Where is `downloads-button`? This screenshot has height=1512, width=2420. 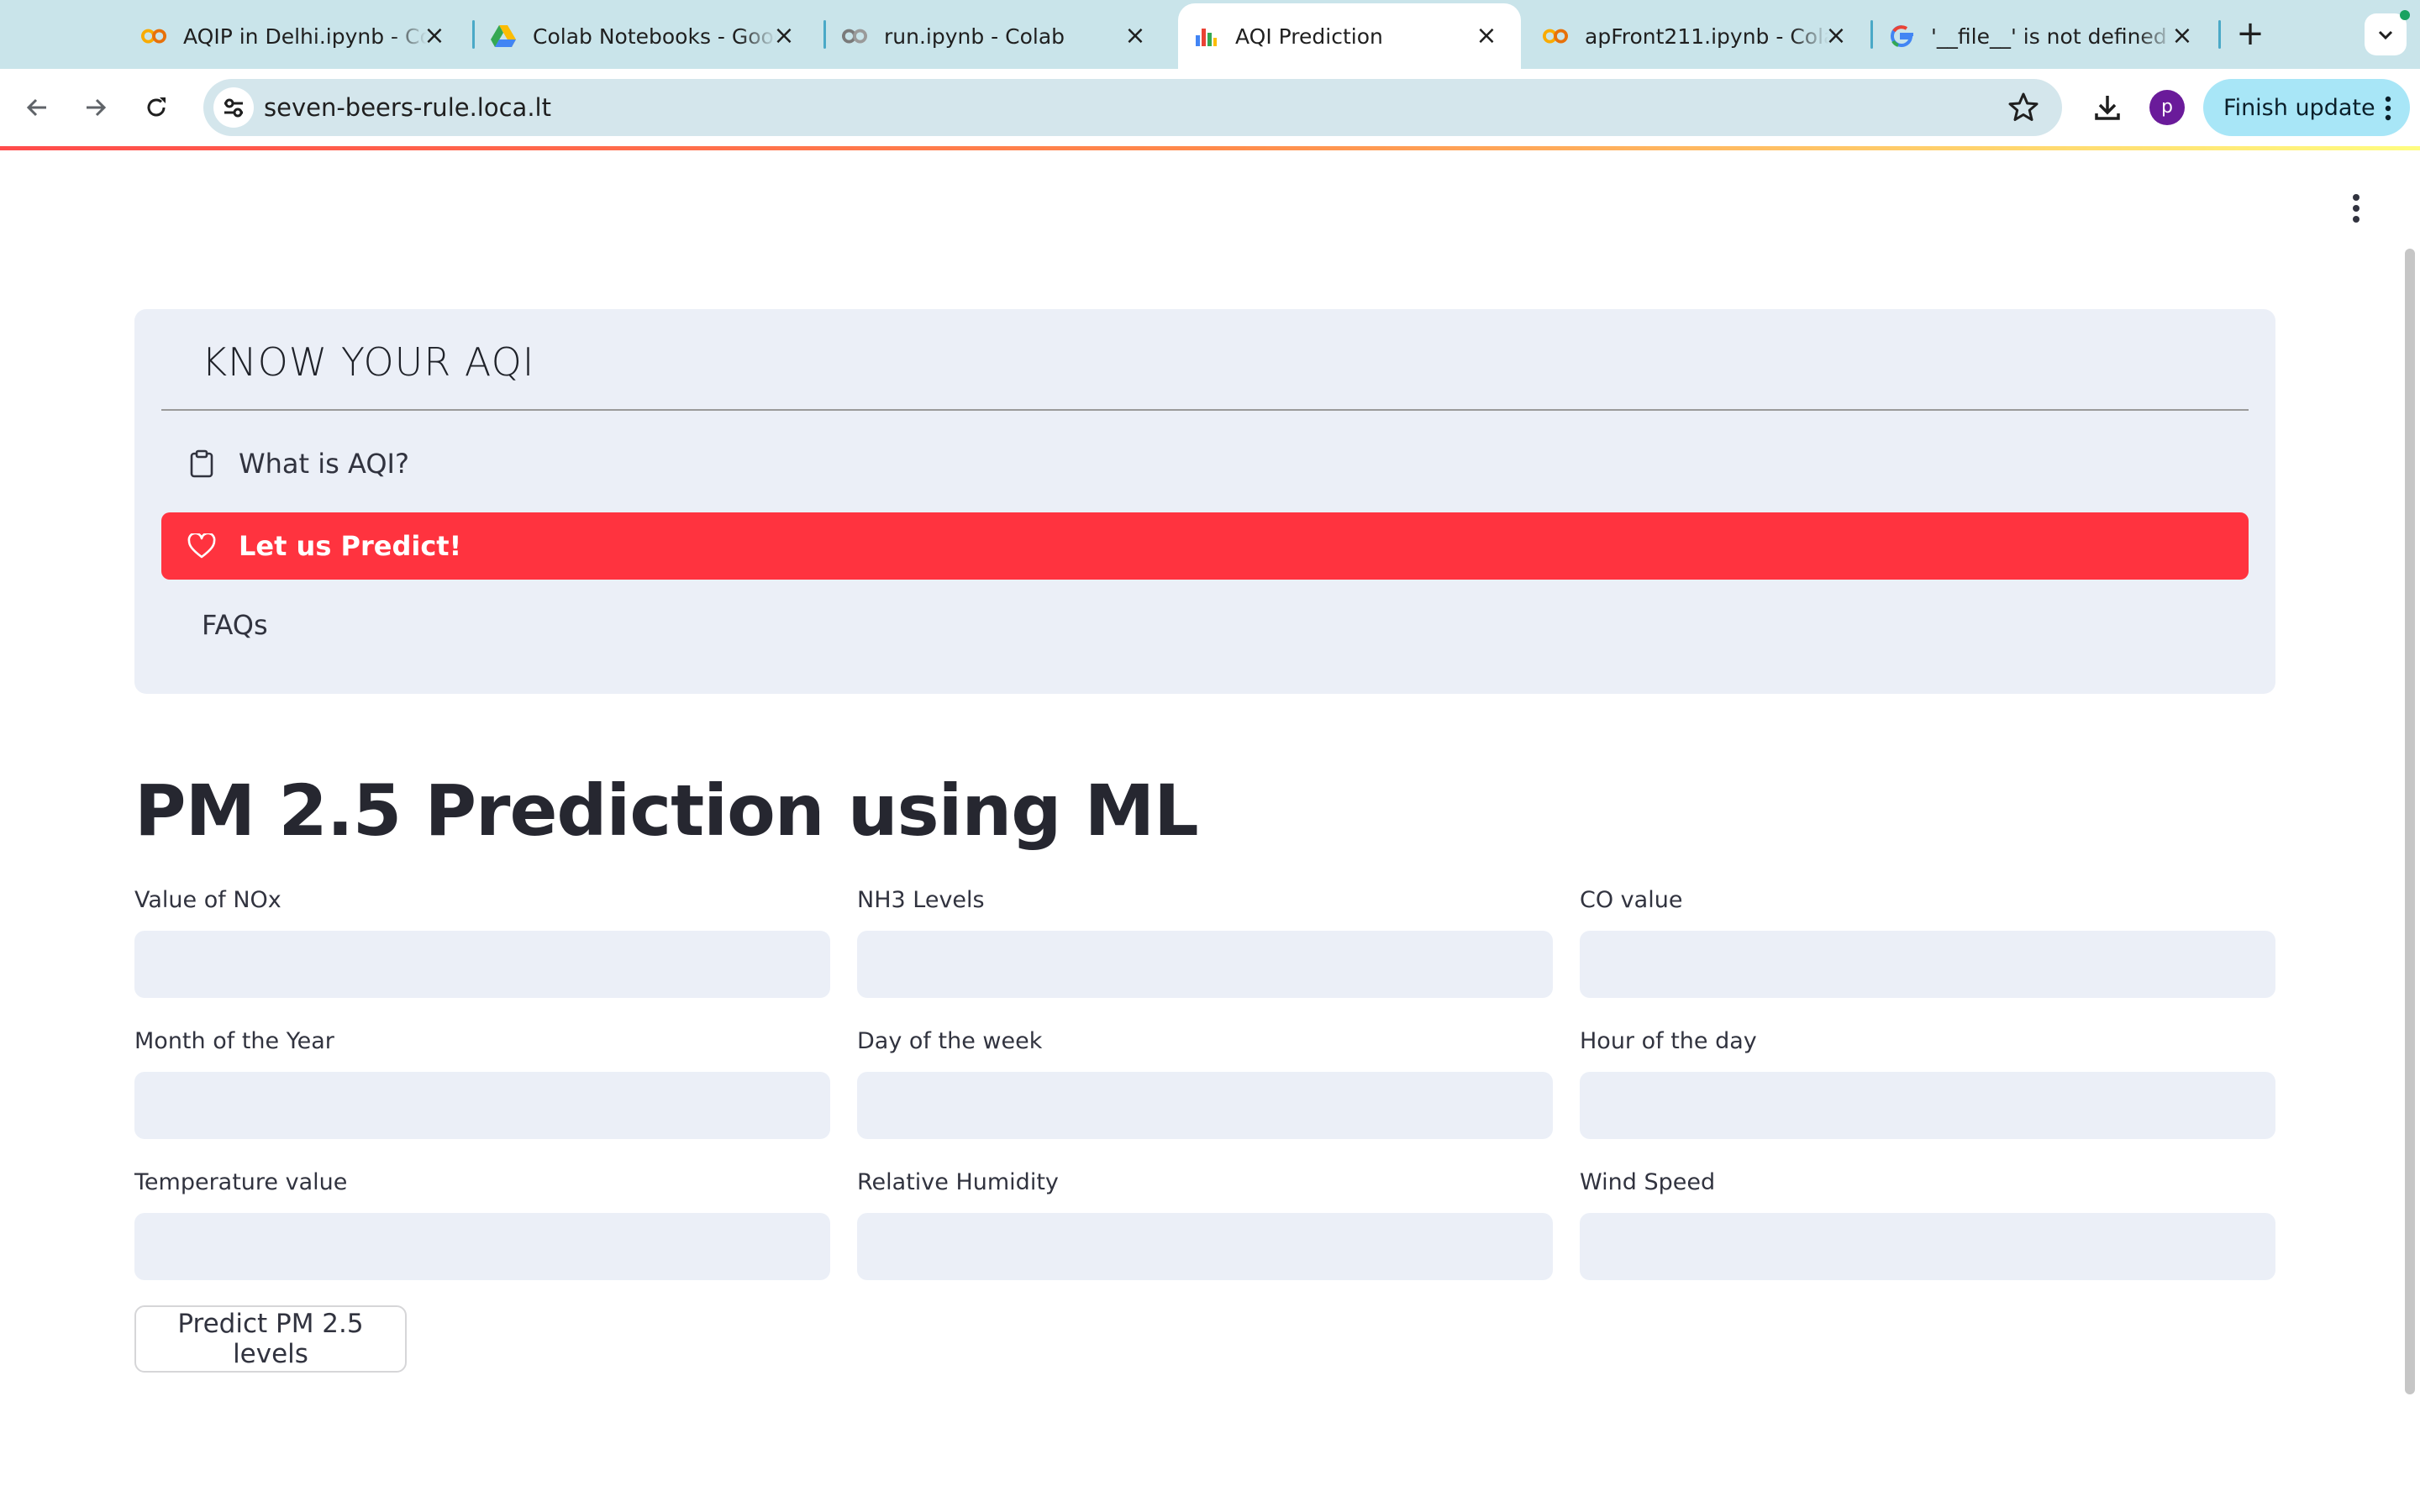 downloads-button is located at coordinates (2107, 107).